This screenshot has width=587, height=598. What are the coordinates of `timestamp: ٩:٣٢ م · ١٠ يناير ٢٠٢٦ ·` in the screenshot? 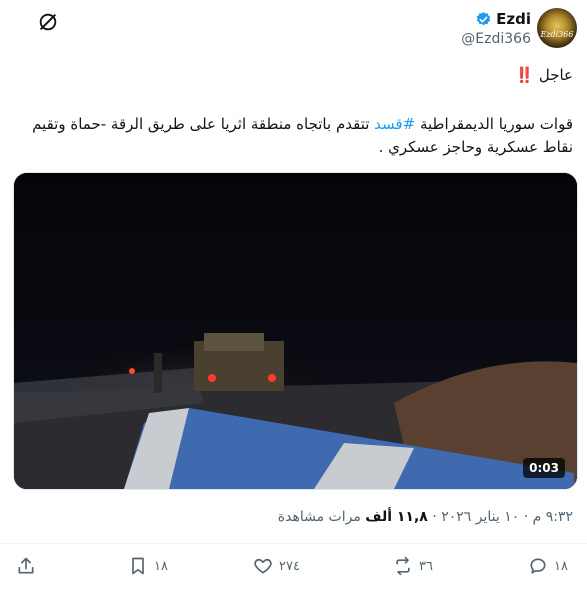 It's located at (500, 517).